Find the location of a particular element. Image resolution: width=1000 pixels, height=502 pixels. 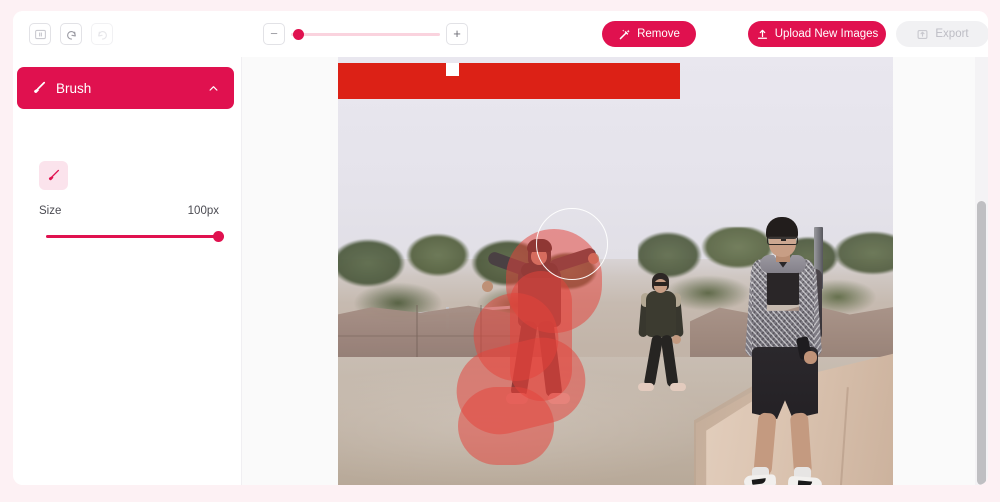

photo-person-left-woman is located at coordinates (540, 342).